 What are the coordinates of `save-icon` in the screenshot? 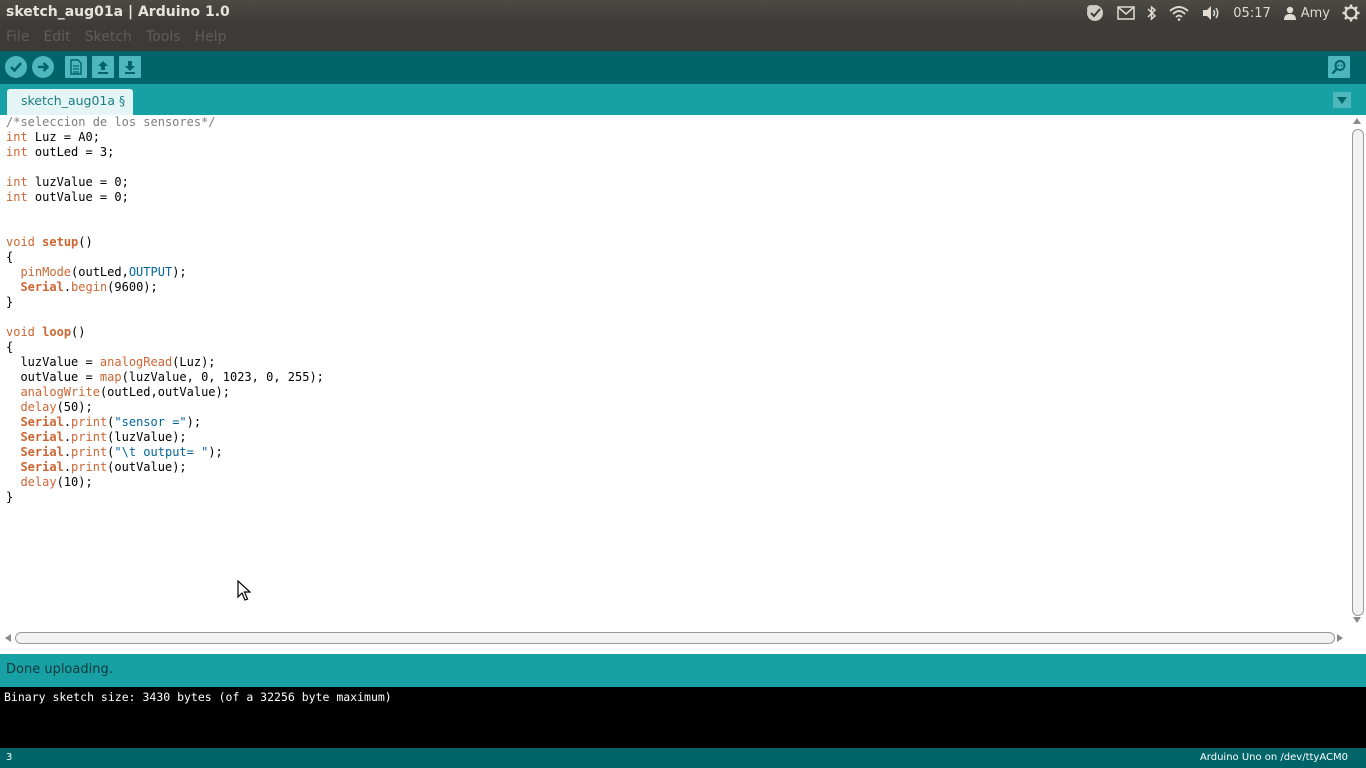 It's located at (130, 67).